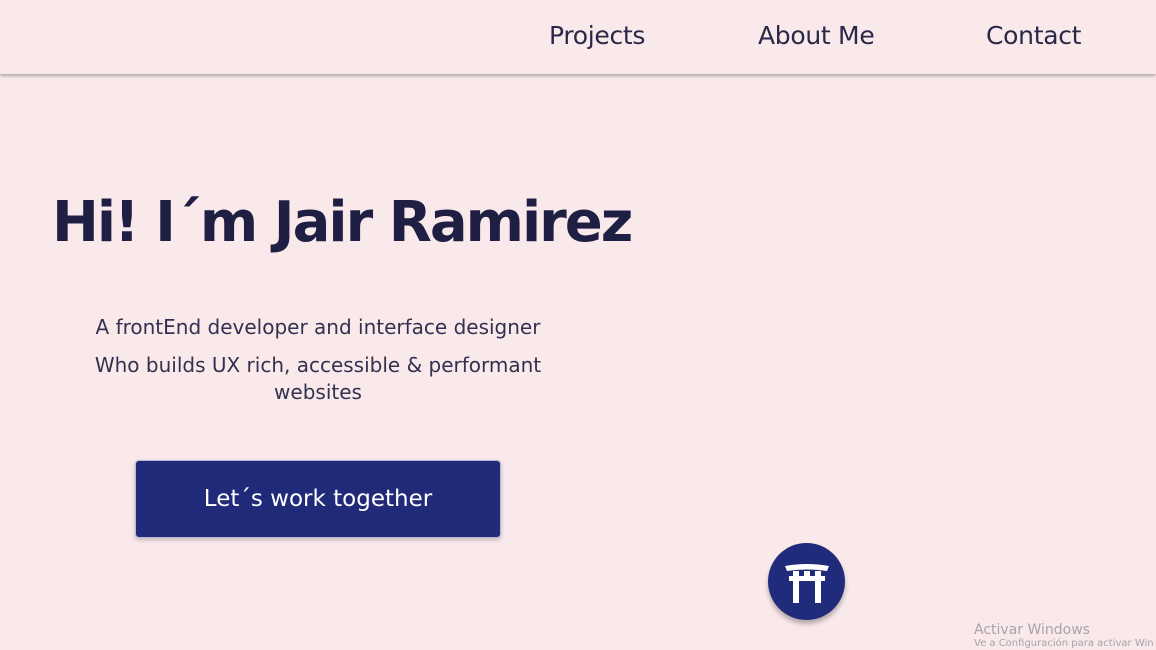 The image size is (1156, 650). I want to click on windows-activation-watermark: Activar Windows, so click(1032, 629).